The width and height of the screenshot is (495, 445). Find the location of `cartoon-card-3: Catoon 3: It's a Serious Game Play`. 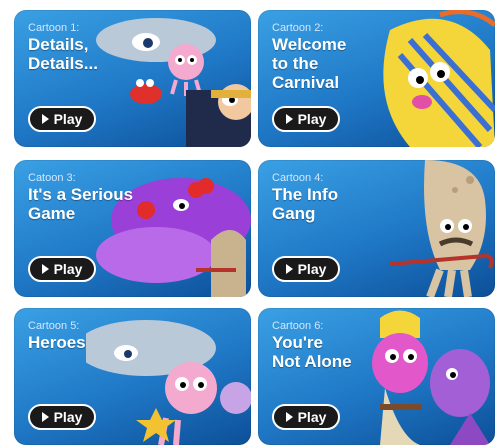

cartoon-card-3: Catoon 3: It's a Serious Game Play is located at coordinates (132, 228).